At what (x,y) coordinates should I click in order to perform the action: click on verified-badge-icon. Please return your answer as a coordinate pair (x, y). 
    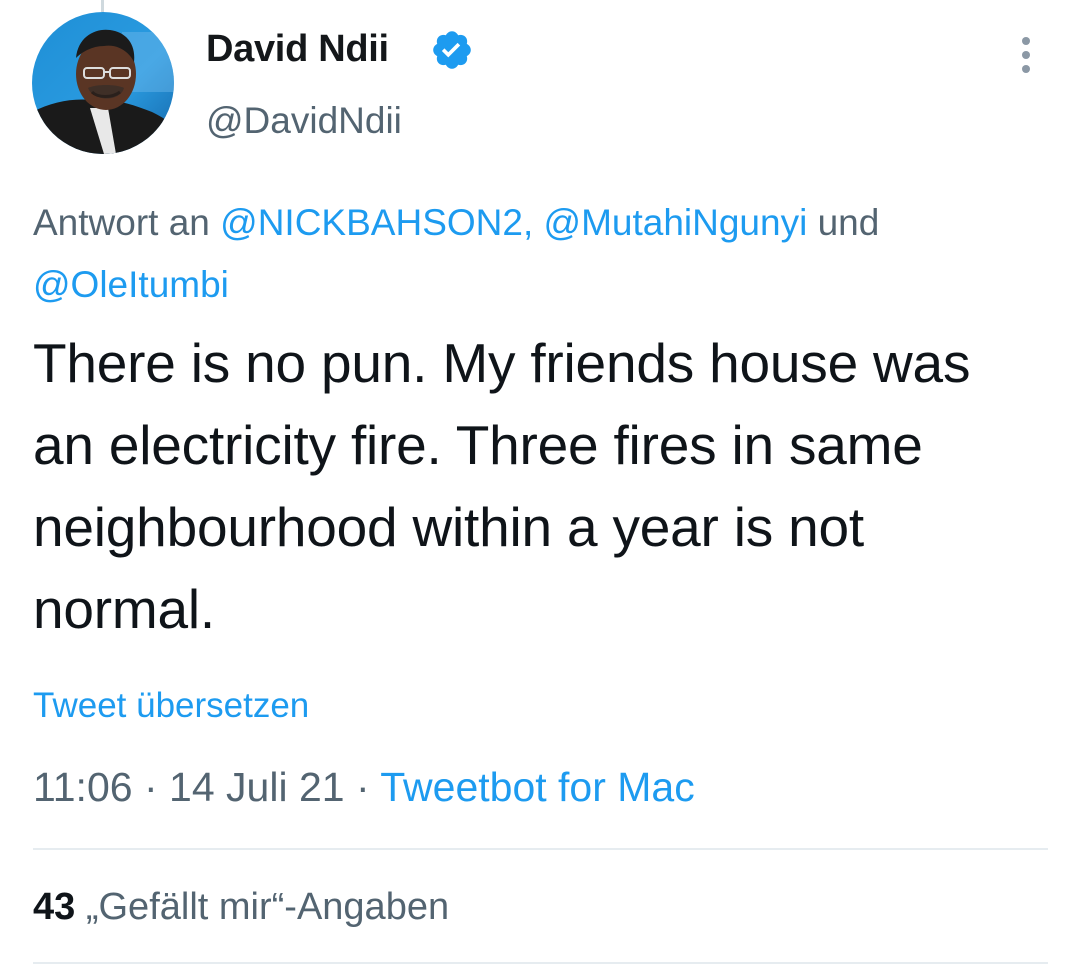
    Looking at the image, I should click on (452, 50).